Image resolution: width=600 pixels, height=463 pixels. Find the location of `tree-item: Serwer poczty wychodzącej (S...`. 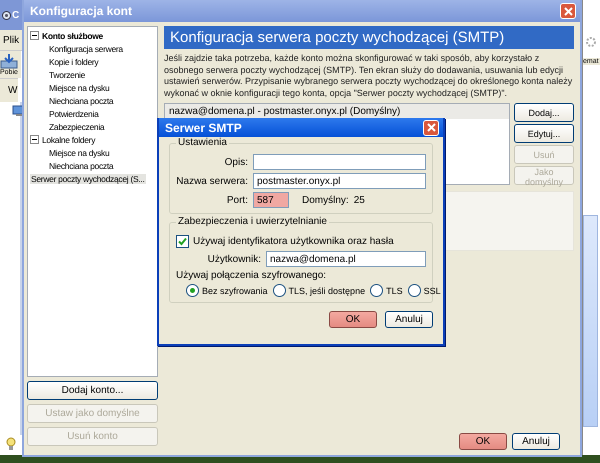

tree-item: Serwer poczty wychodzącej (S... is located at coordinates (88, 179).